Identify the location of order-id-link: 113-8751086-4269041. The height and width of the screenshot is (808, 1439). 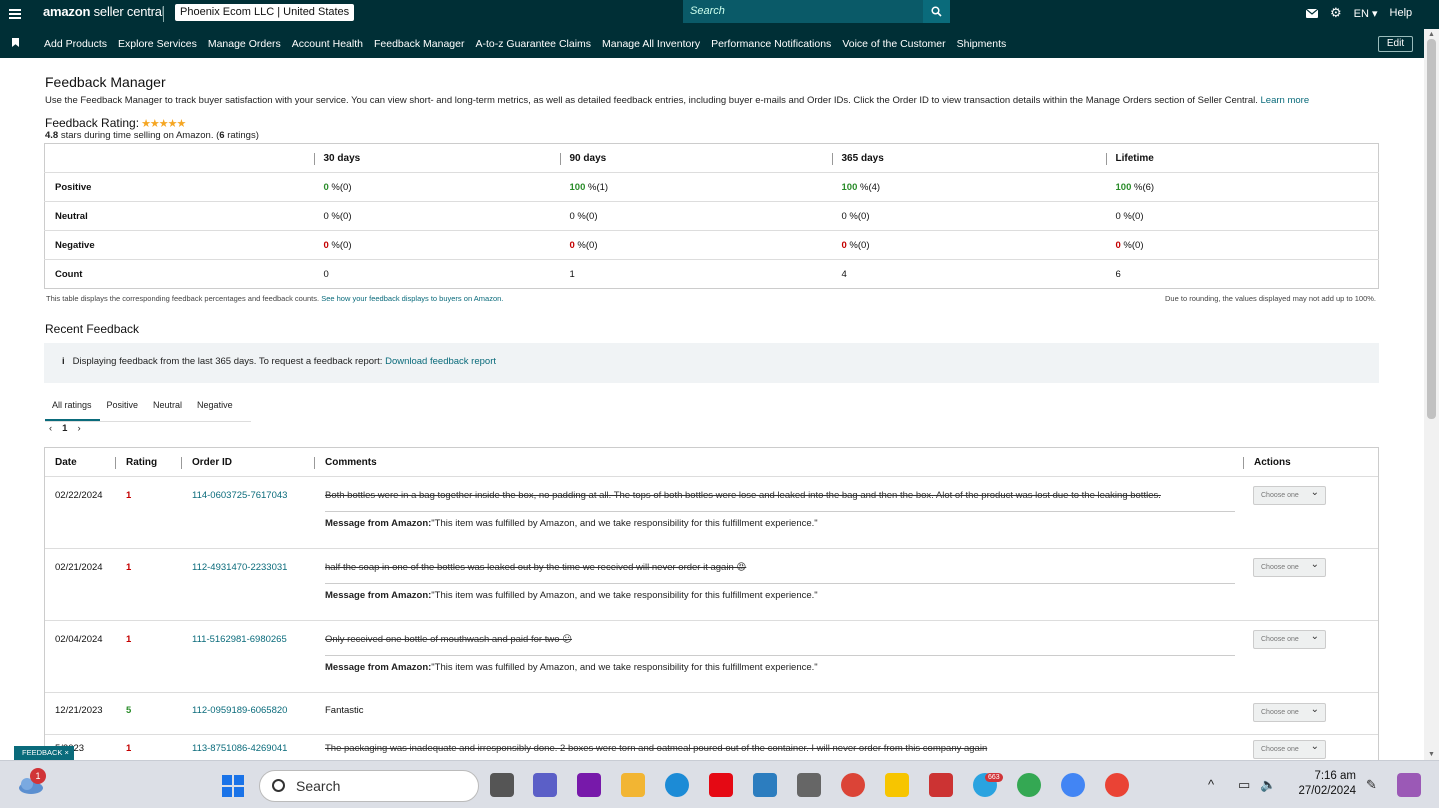
(239, 748).